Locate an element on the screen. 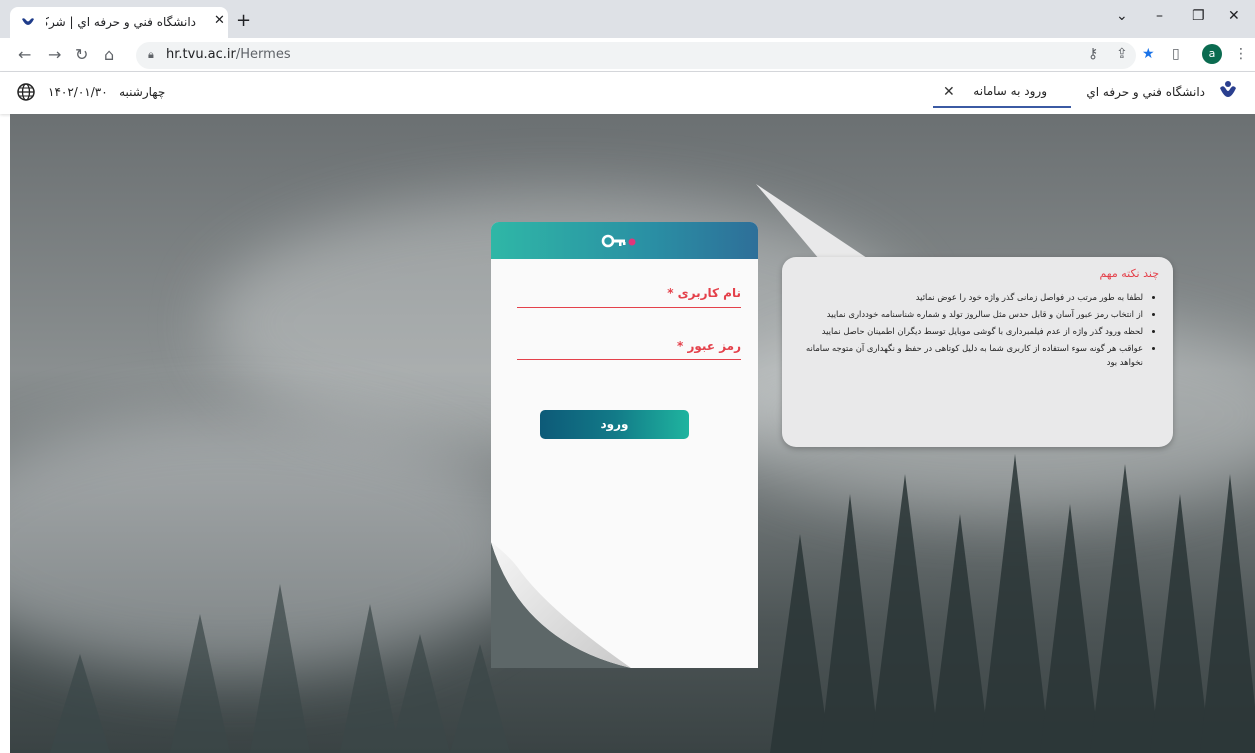  site-favicon-icon is located at coordinates (28, 21).